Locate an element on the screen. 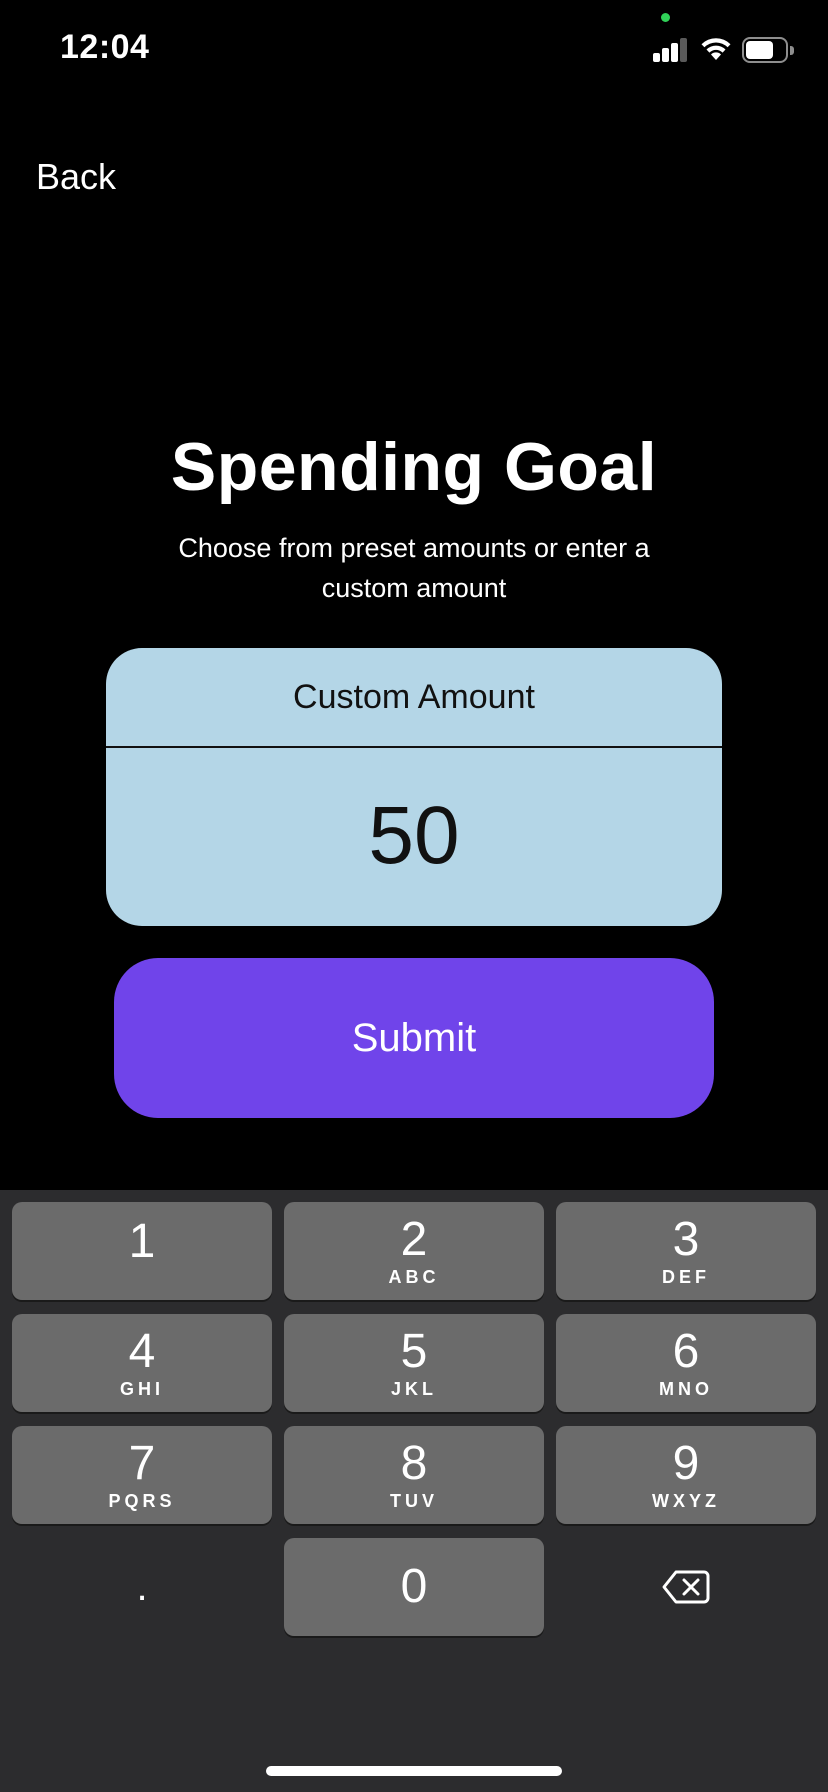 The width and height of the screenshot is (828, 1792). key-9: 9 WXYZ is located at coordinates (686, 1475).